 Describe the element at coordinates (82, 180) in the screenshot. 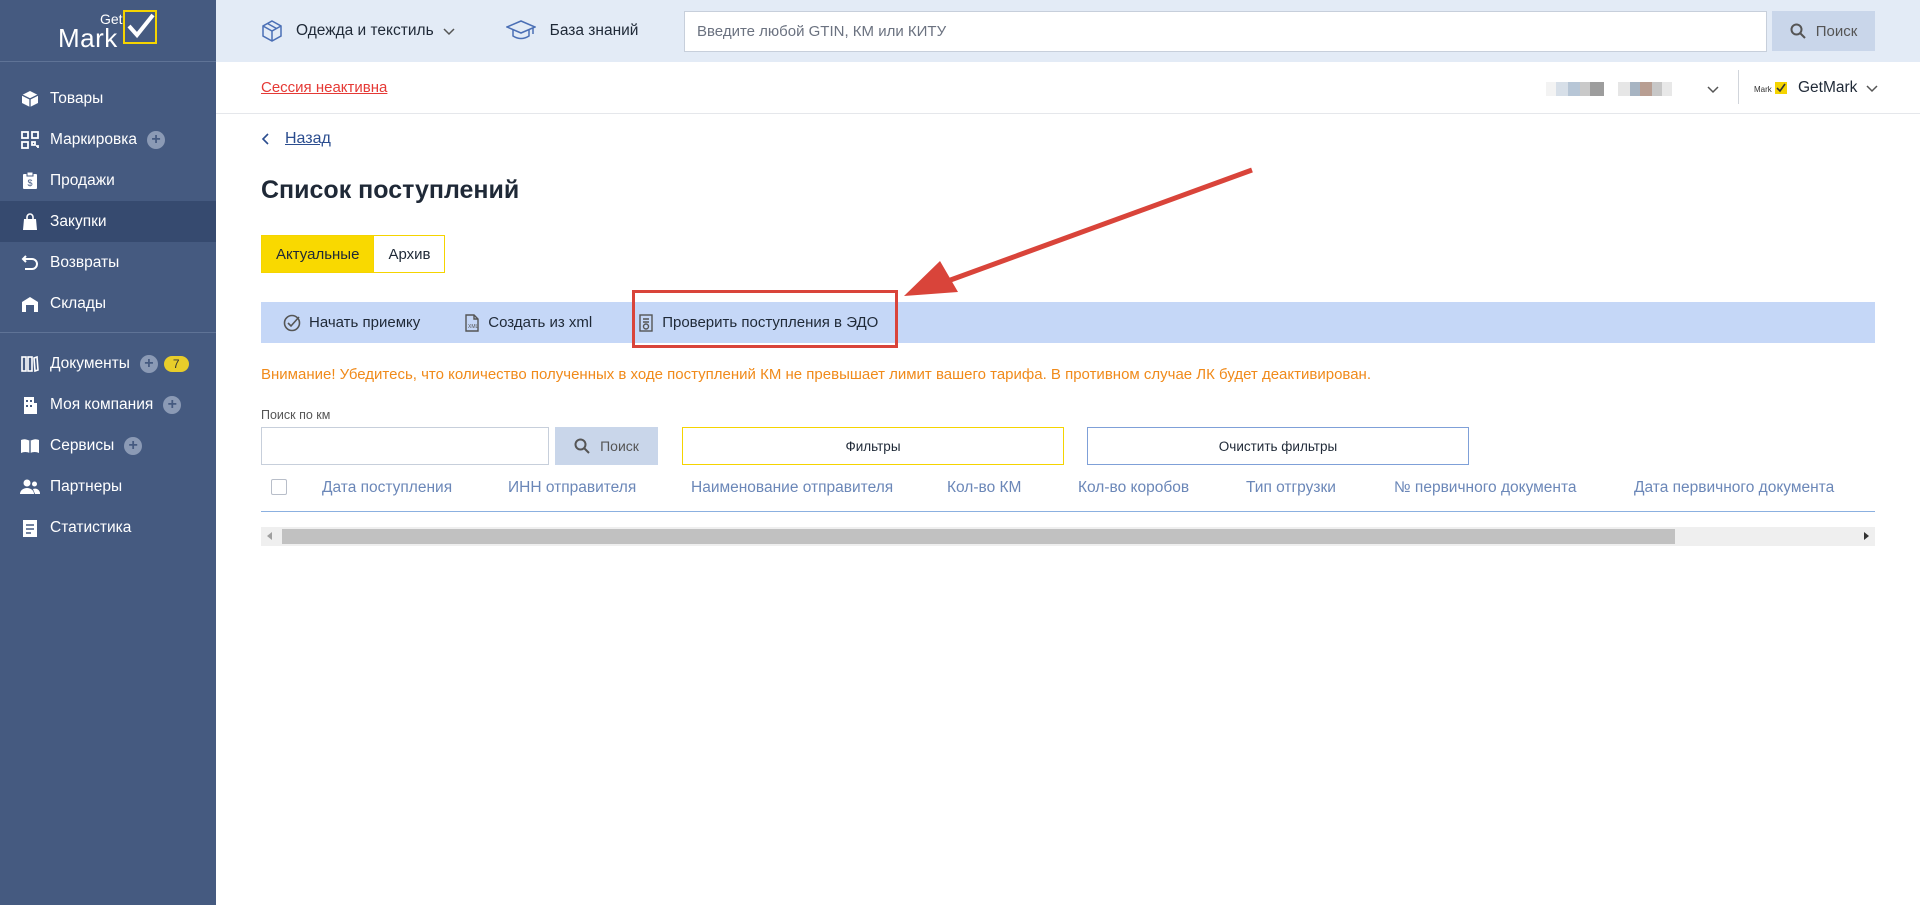

I see `sidebar-item-label: Продажи` at that location.